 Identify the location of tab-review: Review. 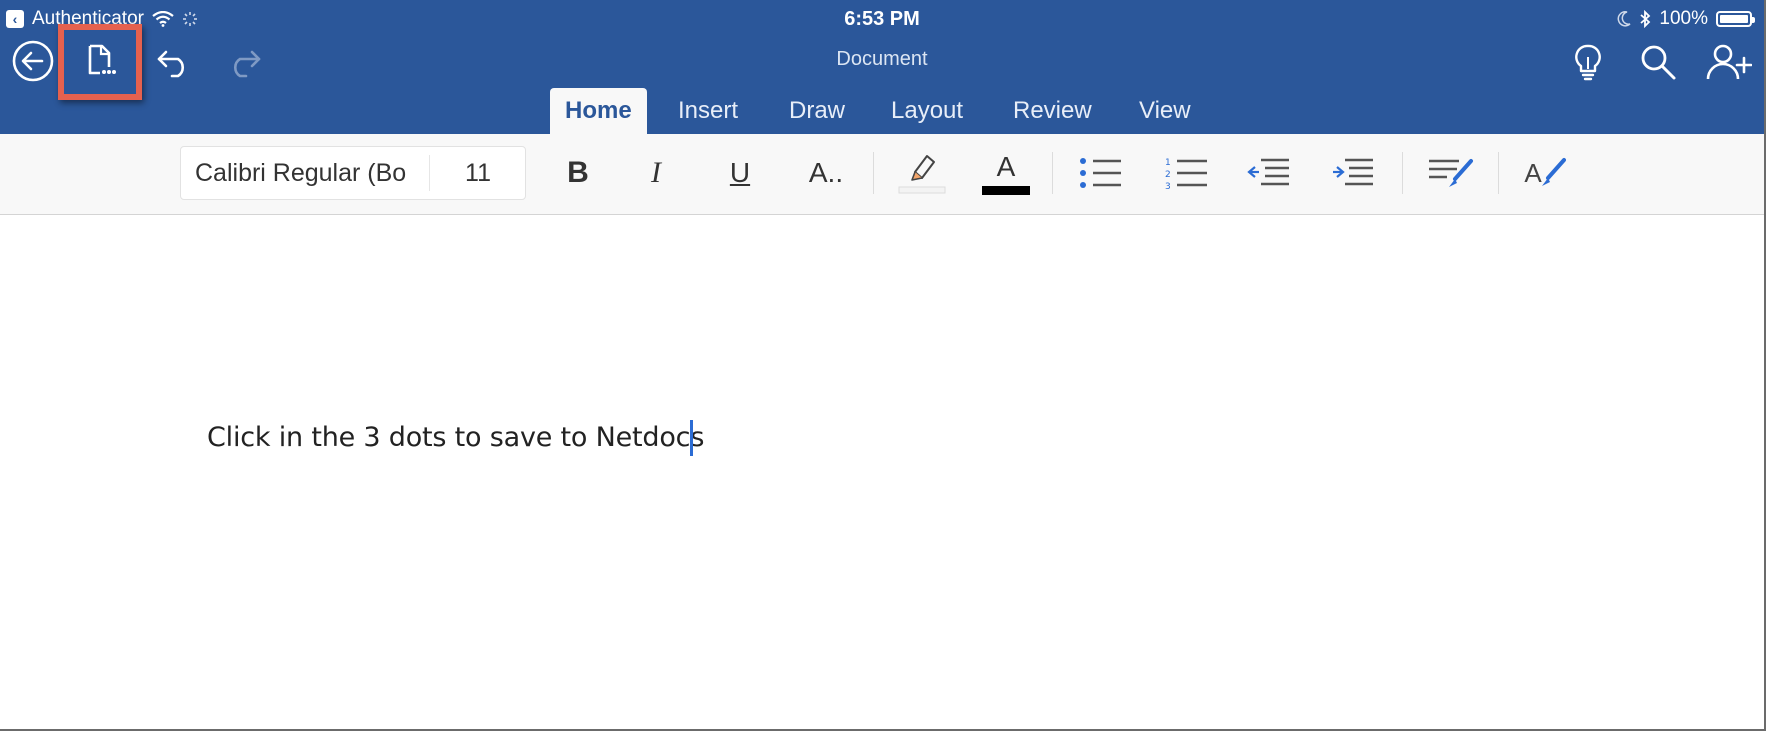
(1052, 111).